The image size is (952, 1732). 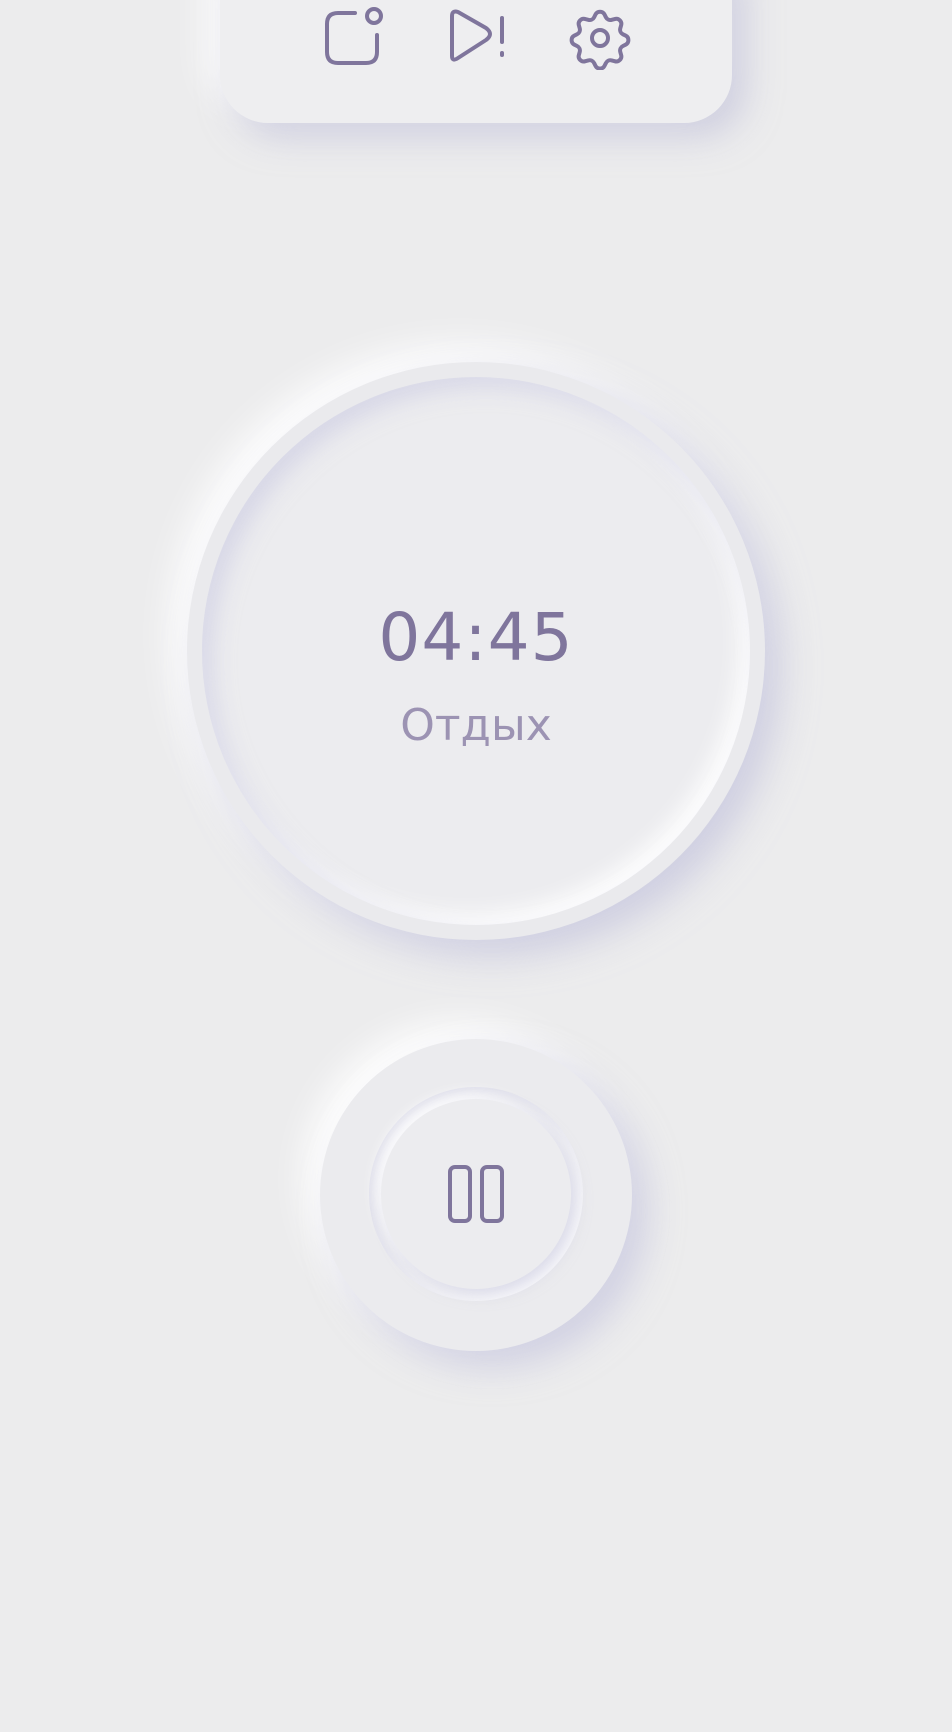 I want to click on timer-mode-label: Отдых, so click(x=476, y=725).